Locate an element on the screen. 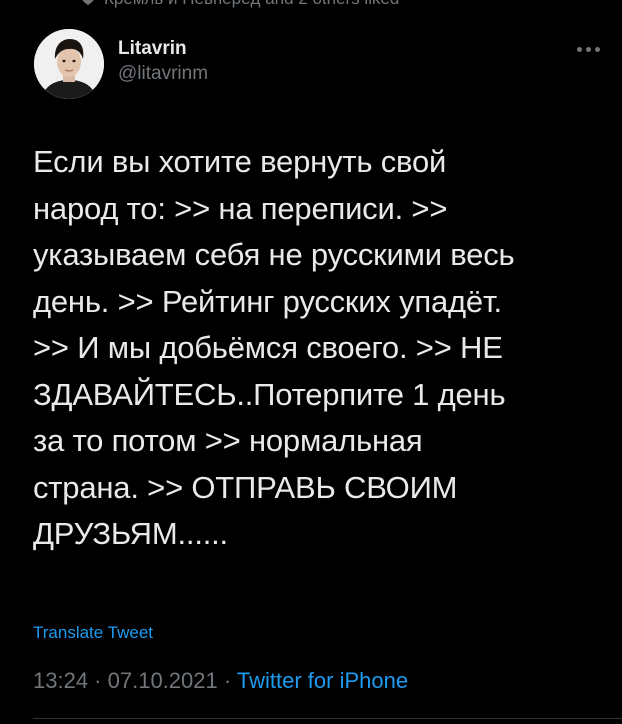 This screenshot has width=622, height=724. tweet-source-link: Twitter for iPhone is located at coordinates (322, 680).